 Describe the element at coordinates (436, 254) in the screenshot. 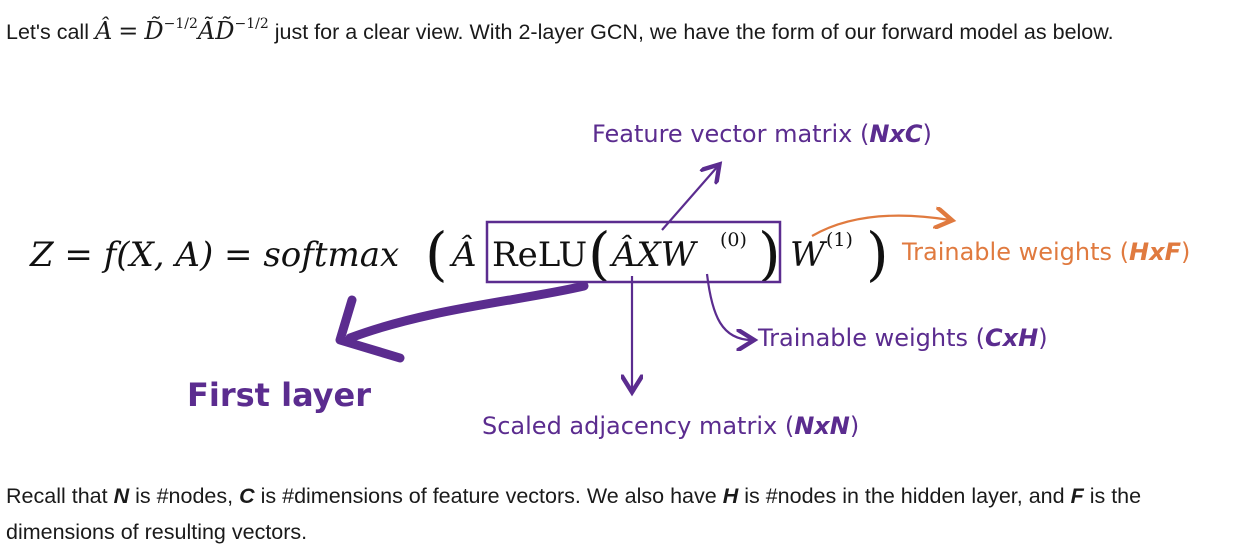

I see `outer-left-paren: (` at that location.